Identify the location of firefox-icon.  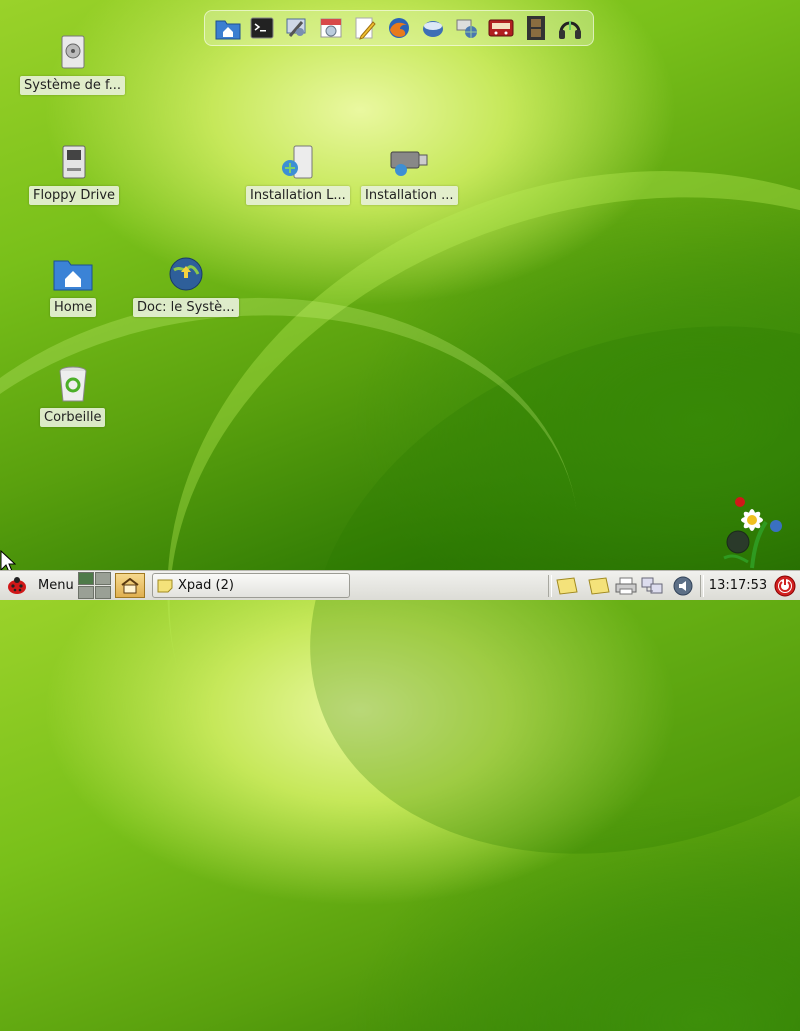
(399, 28).